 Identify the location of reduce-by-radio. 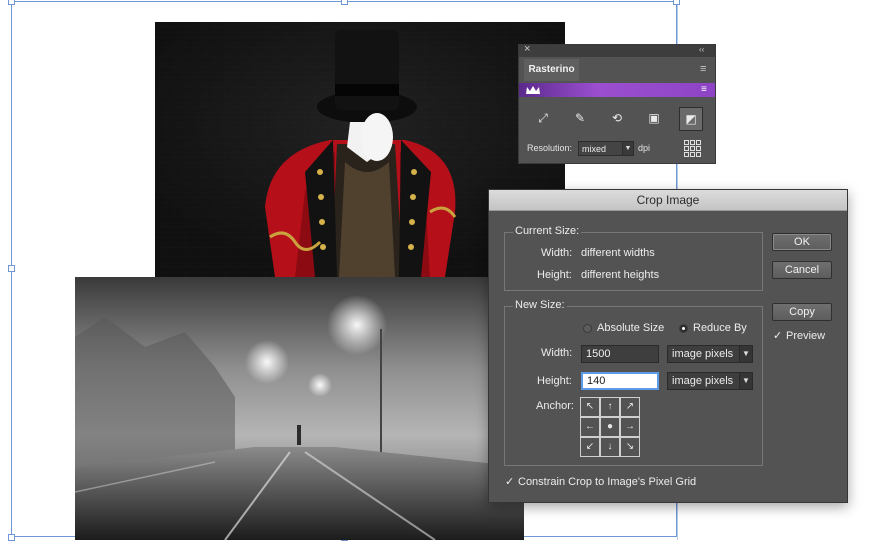
(683, 328).